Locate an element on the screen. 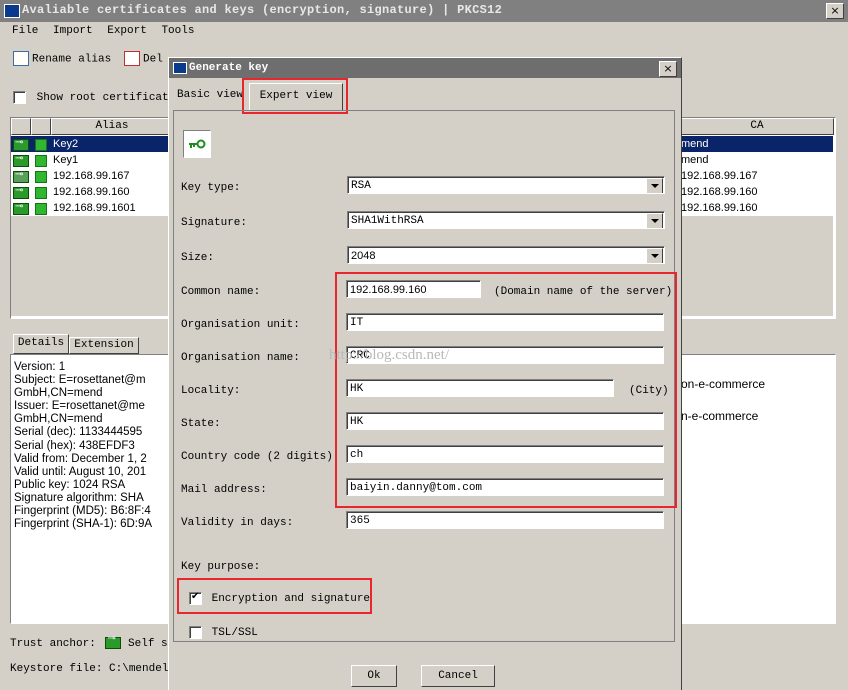 The height and width of the screenshot is (690, 848). validity-label: Validity in days: is located at coordinates (237, 523).